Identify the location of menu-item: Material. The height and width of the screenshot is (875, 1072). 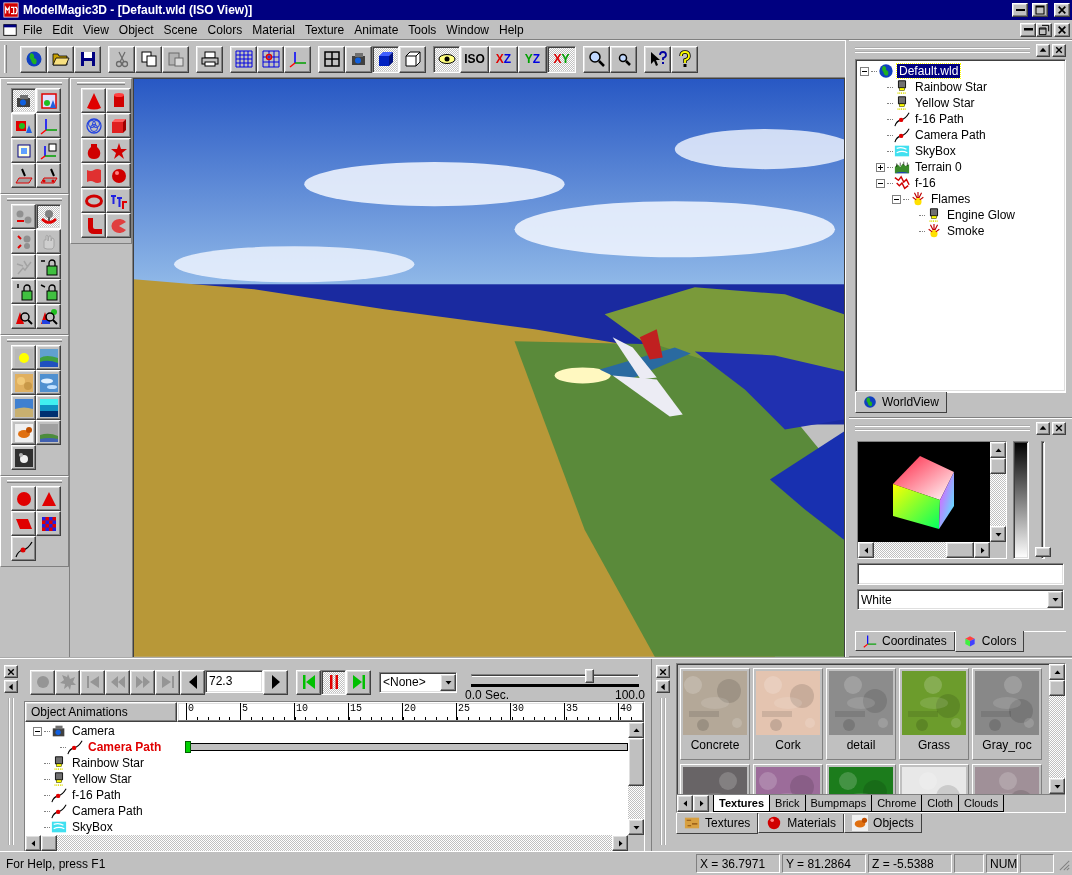
(273, 29).